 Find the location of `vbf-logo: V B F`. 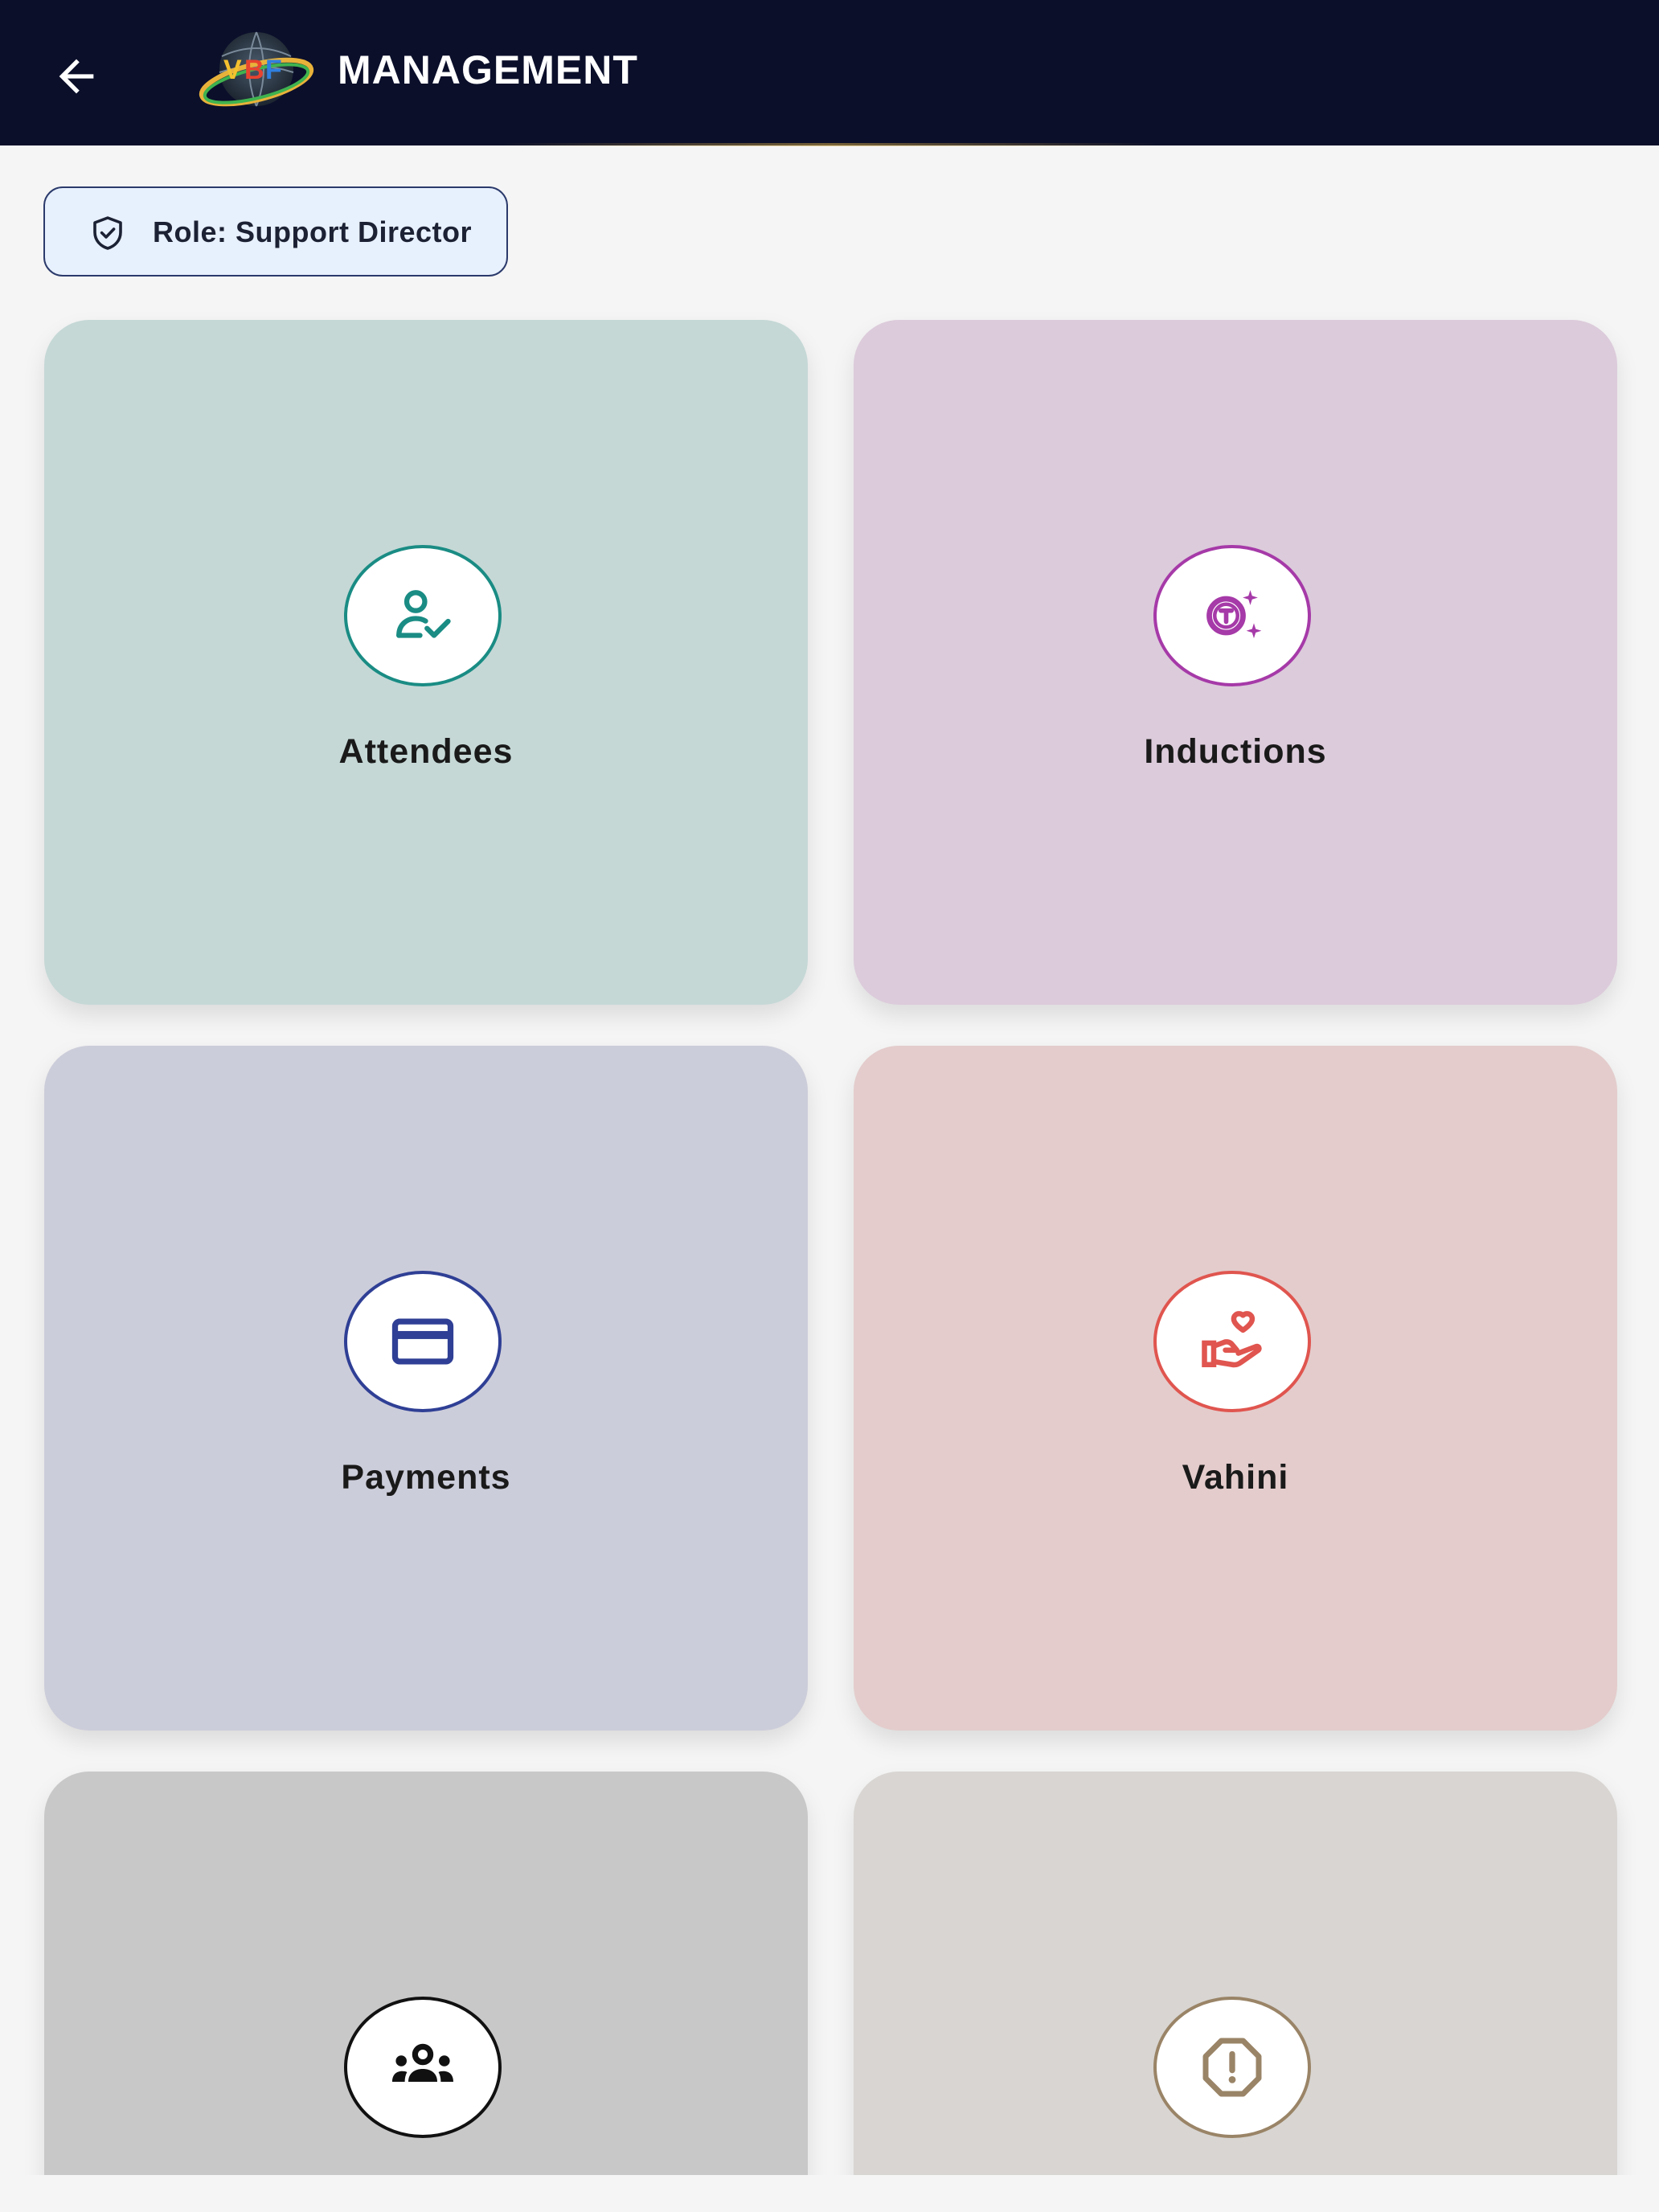

vbf-logo: V B F is located at coordinates (256, 72).